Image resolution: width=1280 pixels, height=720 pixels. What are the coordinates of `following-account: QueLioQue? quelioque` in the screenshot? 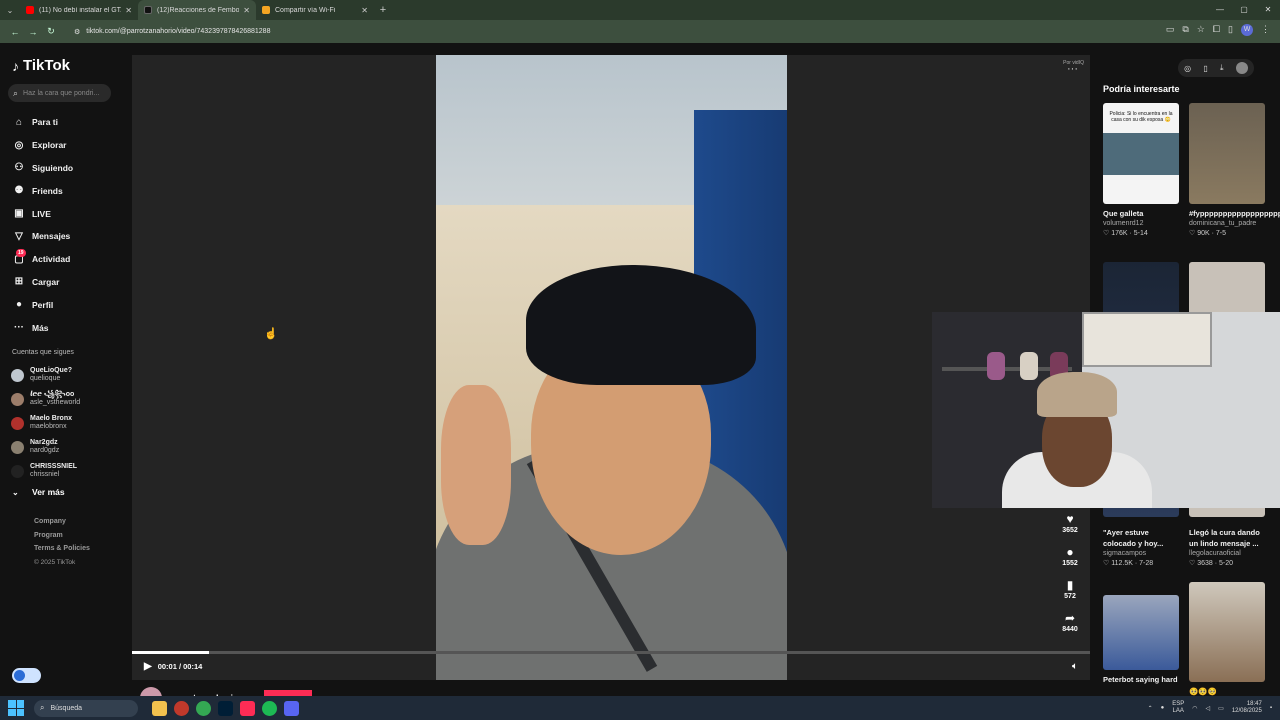 It's located at (45, 375).